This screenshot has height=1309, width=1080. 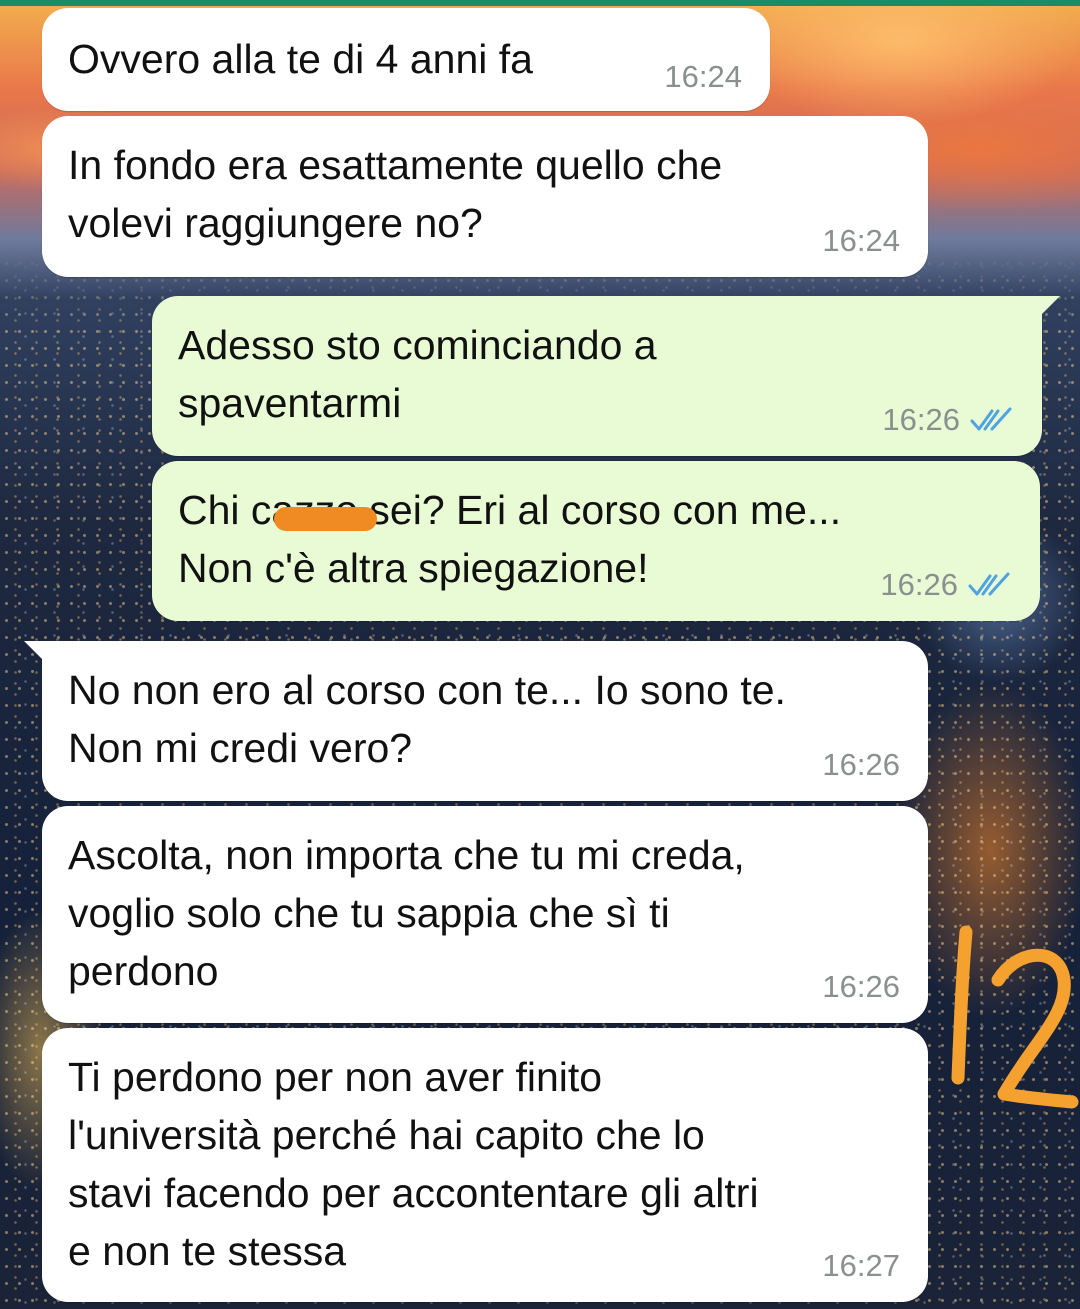 I want to click on app-bar-edge, so click(x=540, y=3).